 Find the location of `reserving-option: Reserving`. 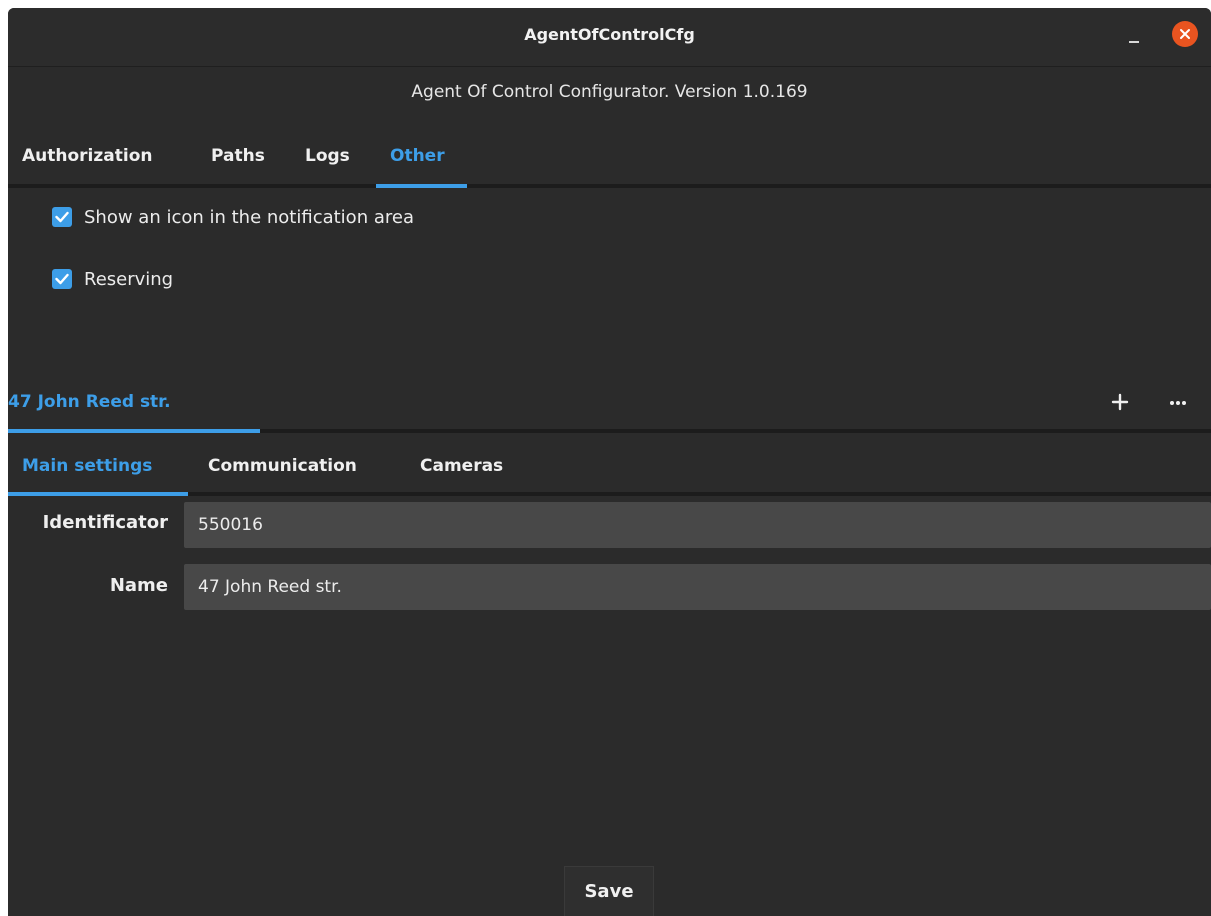

reserving-option: Reserving is located at coordinates (112, 279).